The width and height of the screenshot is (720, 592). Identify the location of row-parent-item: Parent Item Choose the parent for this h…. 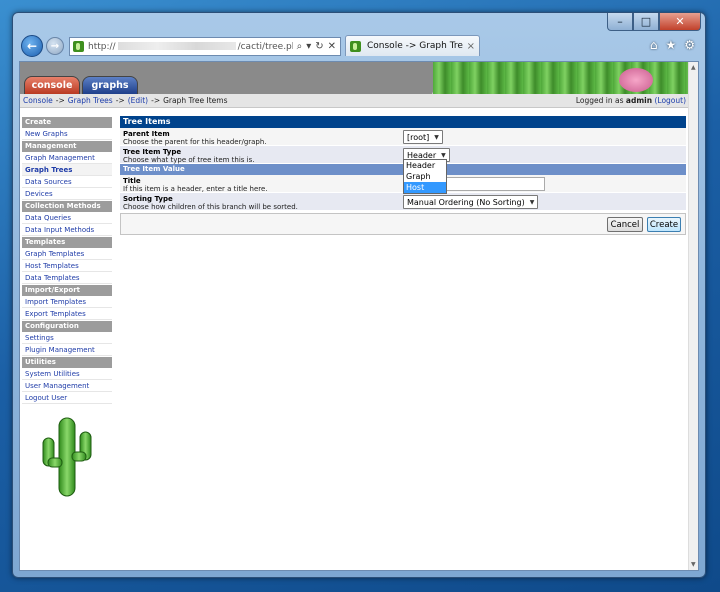
(403, 137).